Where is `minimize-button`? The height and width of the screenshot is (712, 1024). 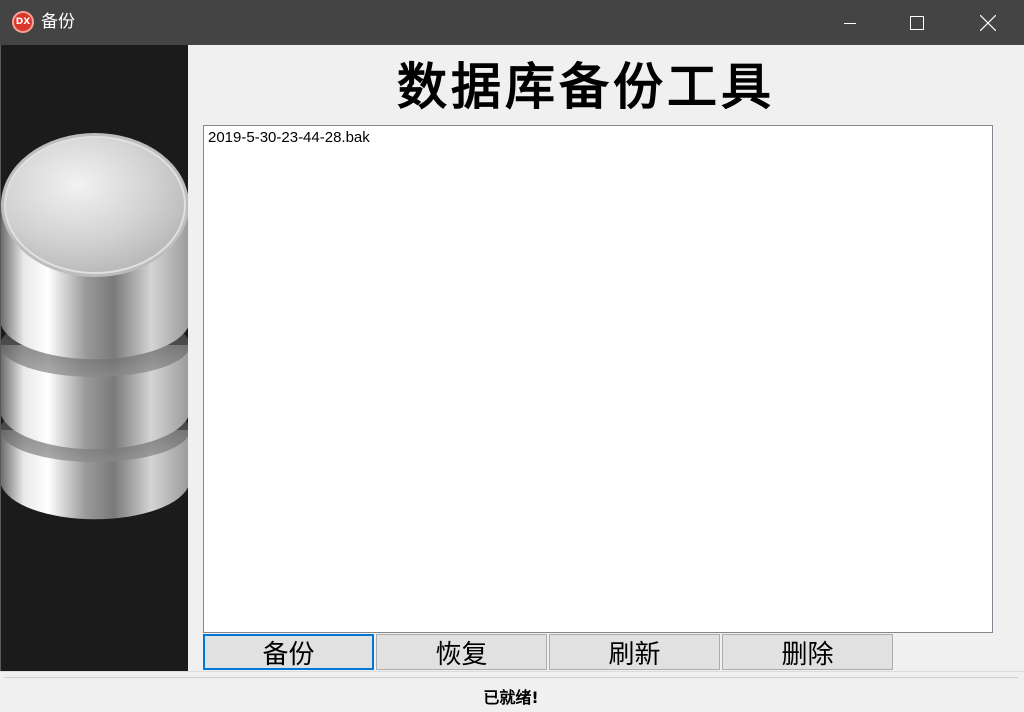
minimize-button is located at coordinates (850, 22).